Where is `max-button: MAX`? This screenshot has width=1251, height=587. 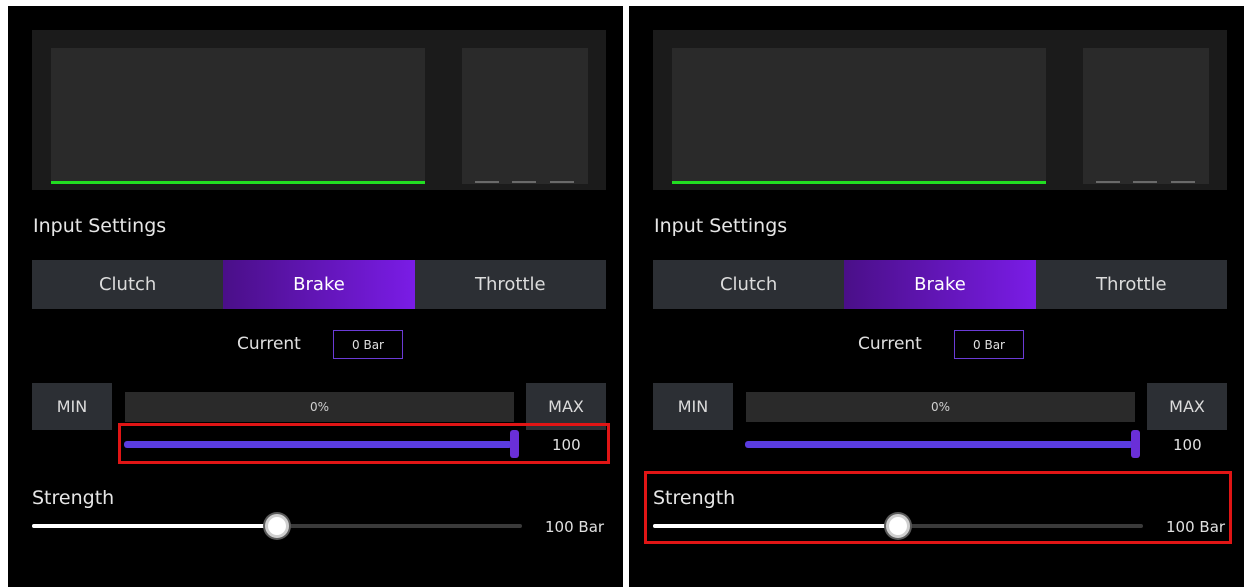 max-button: MAX is located at coordinates (1187, 406).